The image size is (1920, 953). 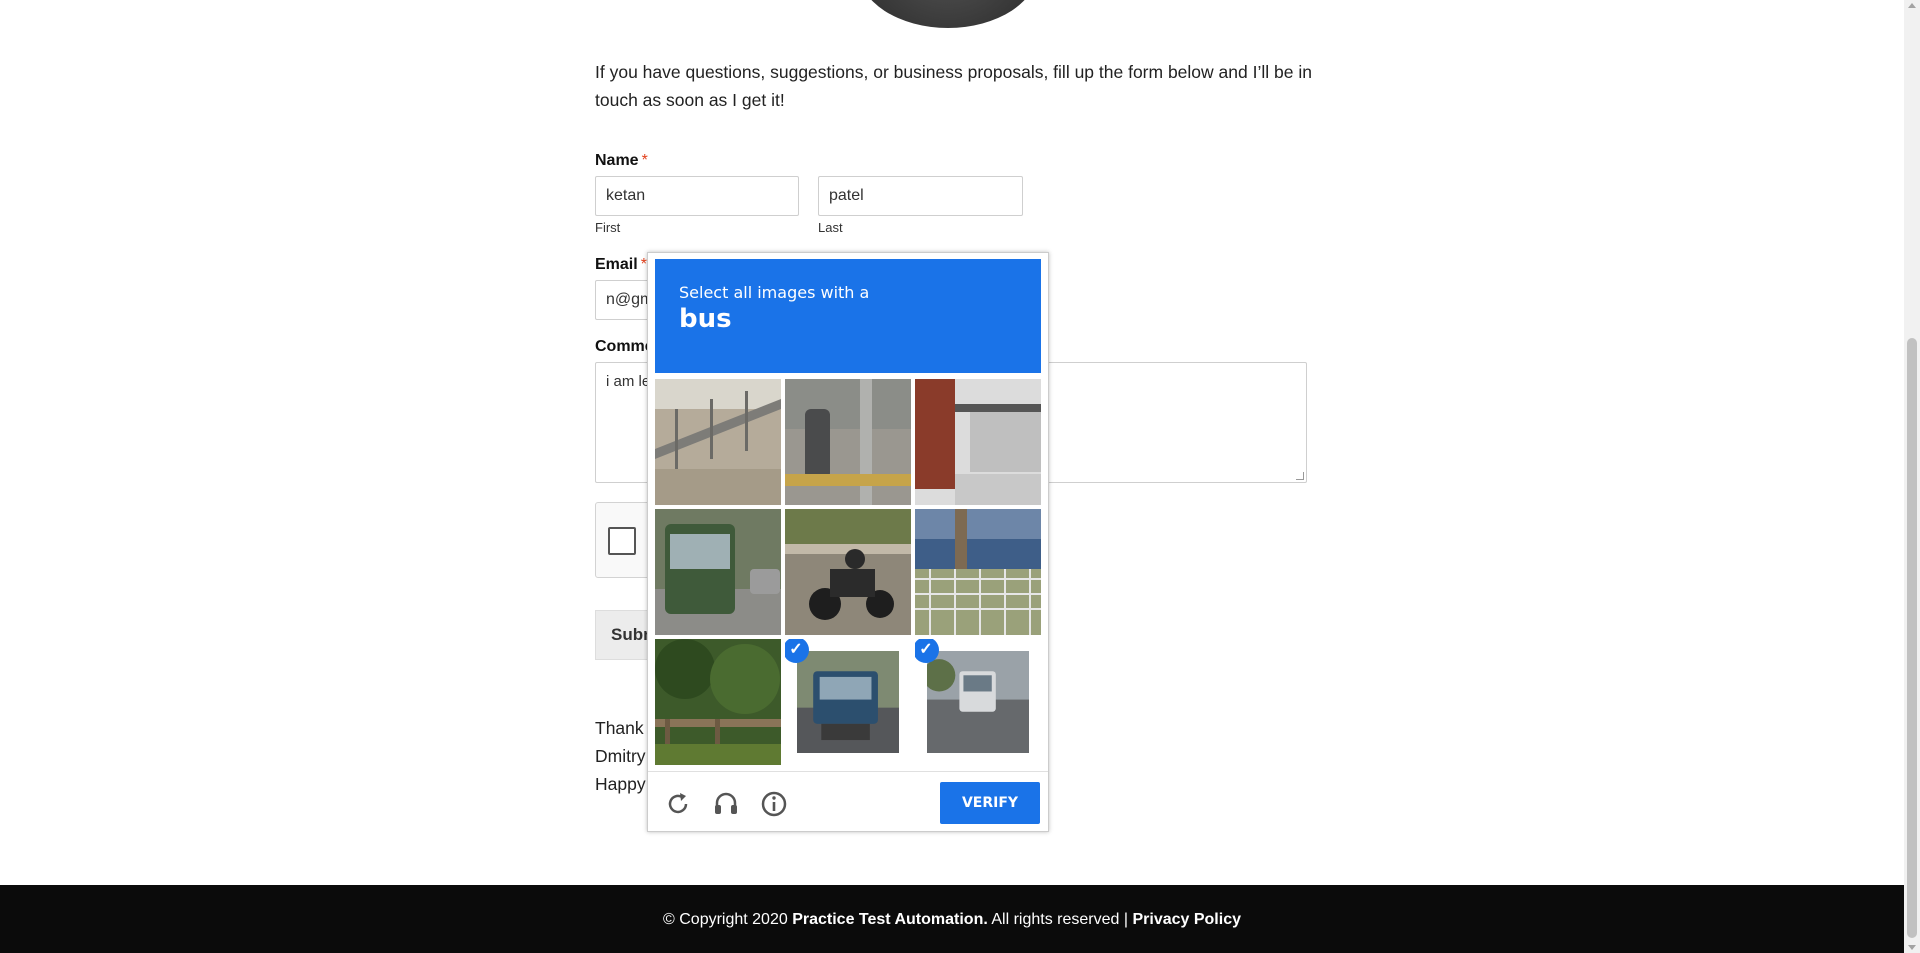 I want to click on captcha-object: bus, so click(x=705, y=319).